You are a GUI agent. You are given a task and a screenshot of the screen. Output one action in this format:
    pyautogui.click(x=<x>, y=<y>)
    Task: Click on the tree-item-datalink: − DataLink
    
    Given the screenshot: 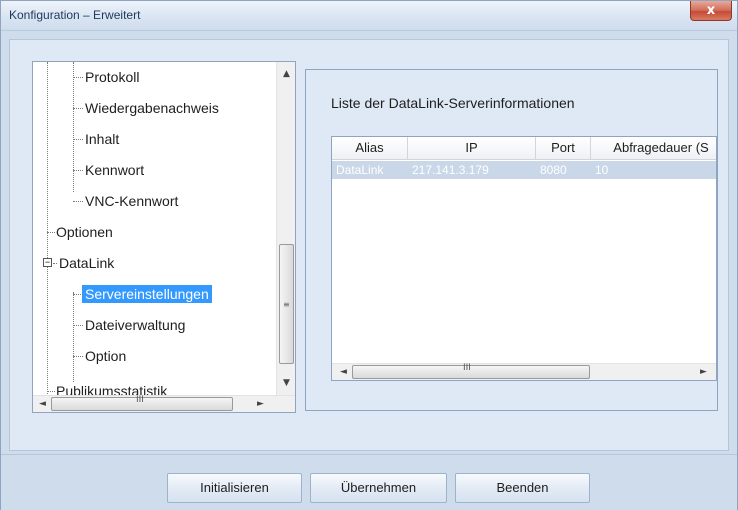 What is the action you would take?
    pyautogui.click(x=78, y=263)
    